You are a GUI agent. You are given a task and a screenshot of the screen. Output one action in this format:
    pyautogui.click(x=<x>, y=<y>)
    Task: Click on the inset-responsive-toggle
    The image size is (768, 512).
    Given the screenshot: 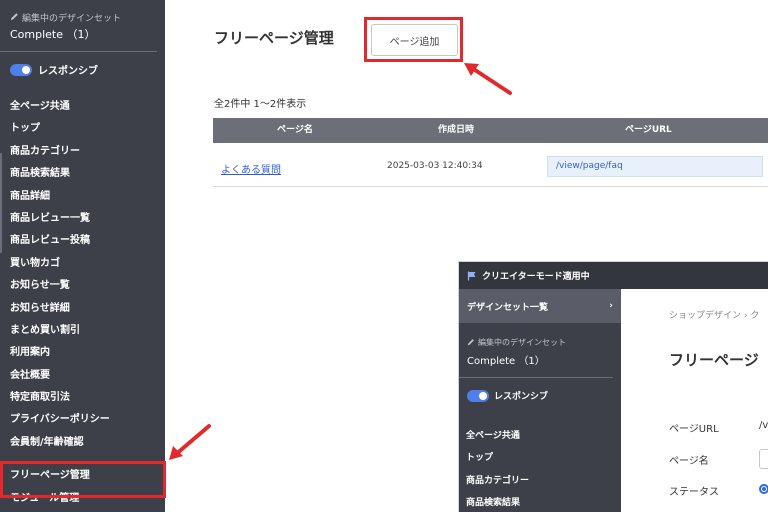 What is the action you would take?
    pyautogui.click(x=478, y=395)
    